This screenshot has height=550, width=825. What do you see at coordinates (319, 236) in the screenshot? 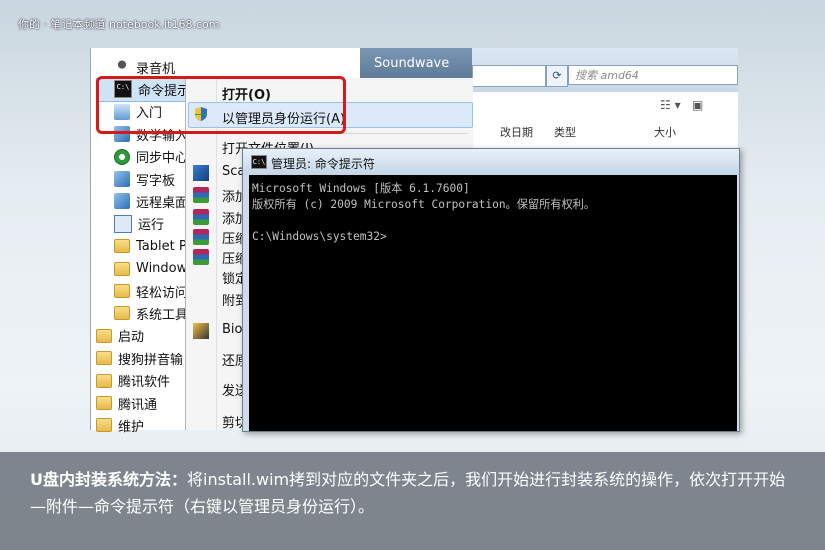
I see `console-prompt: C:\Windows\system32>` at bounding box center [319, 236].